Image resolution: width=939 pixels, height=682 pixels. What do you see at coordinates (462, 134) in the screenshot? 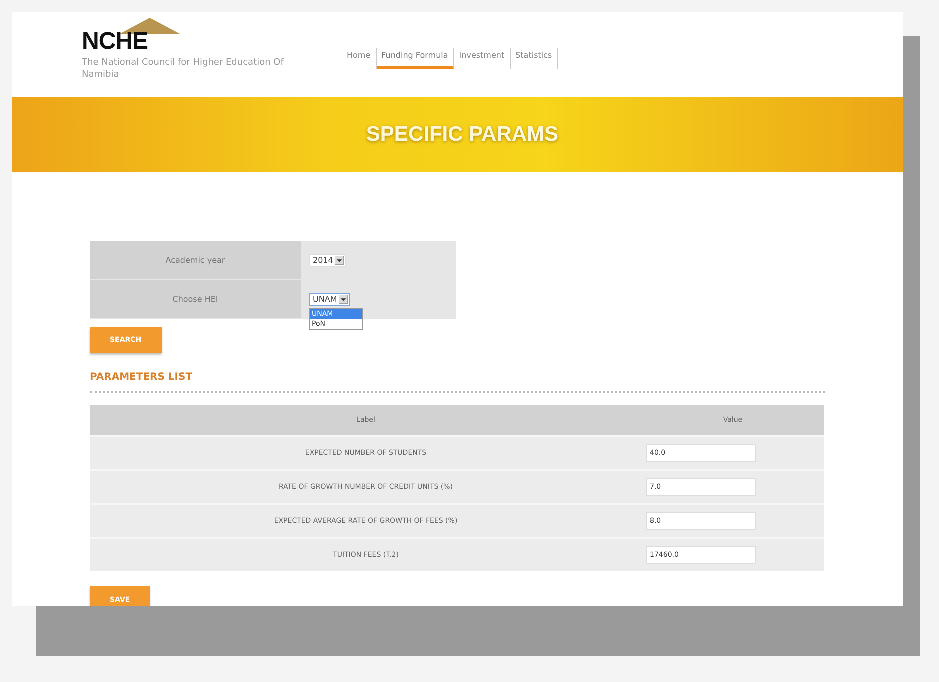
I see `banner-title: SPECIFIC PARAMS` at bounding box center [462, 134].